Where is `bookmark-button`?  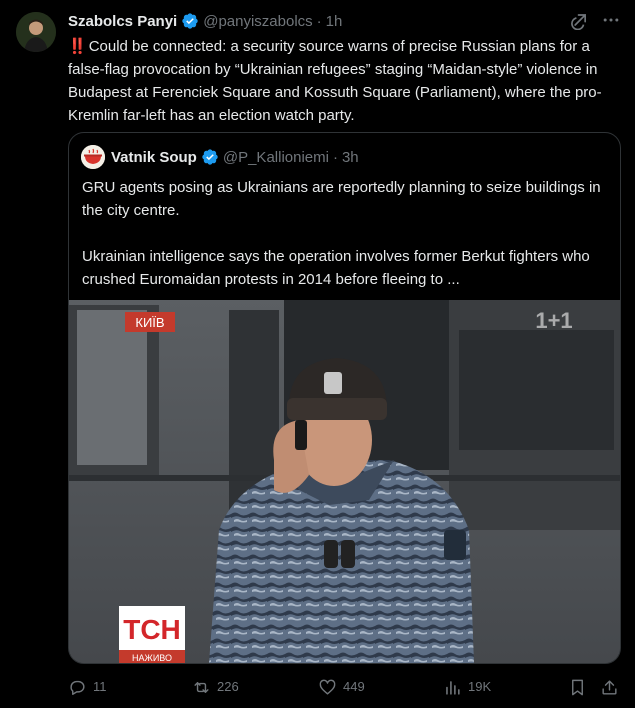 bookmark-button is located at coordinates (580, 687).